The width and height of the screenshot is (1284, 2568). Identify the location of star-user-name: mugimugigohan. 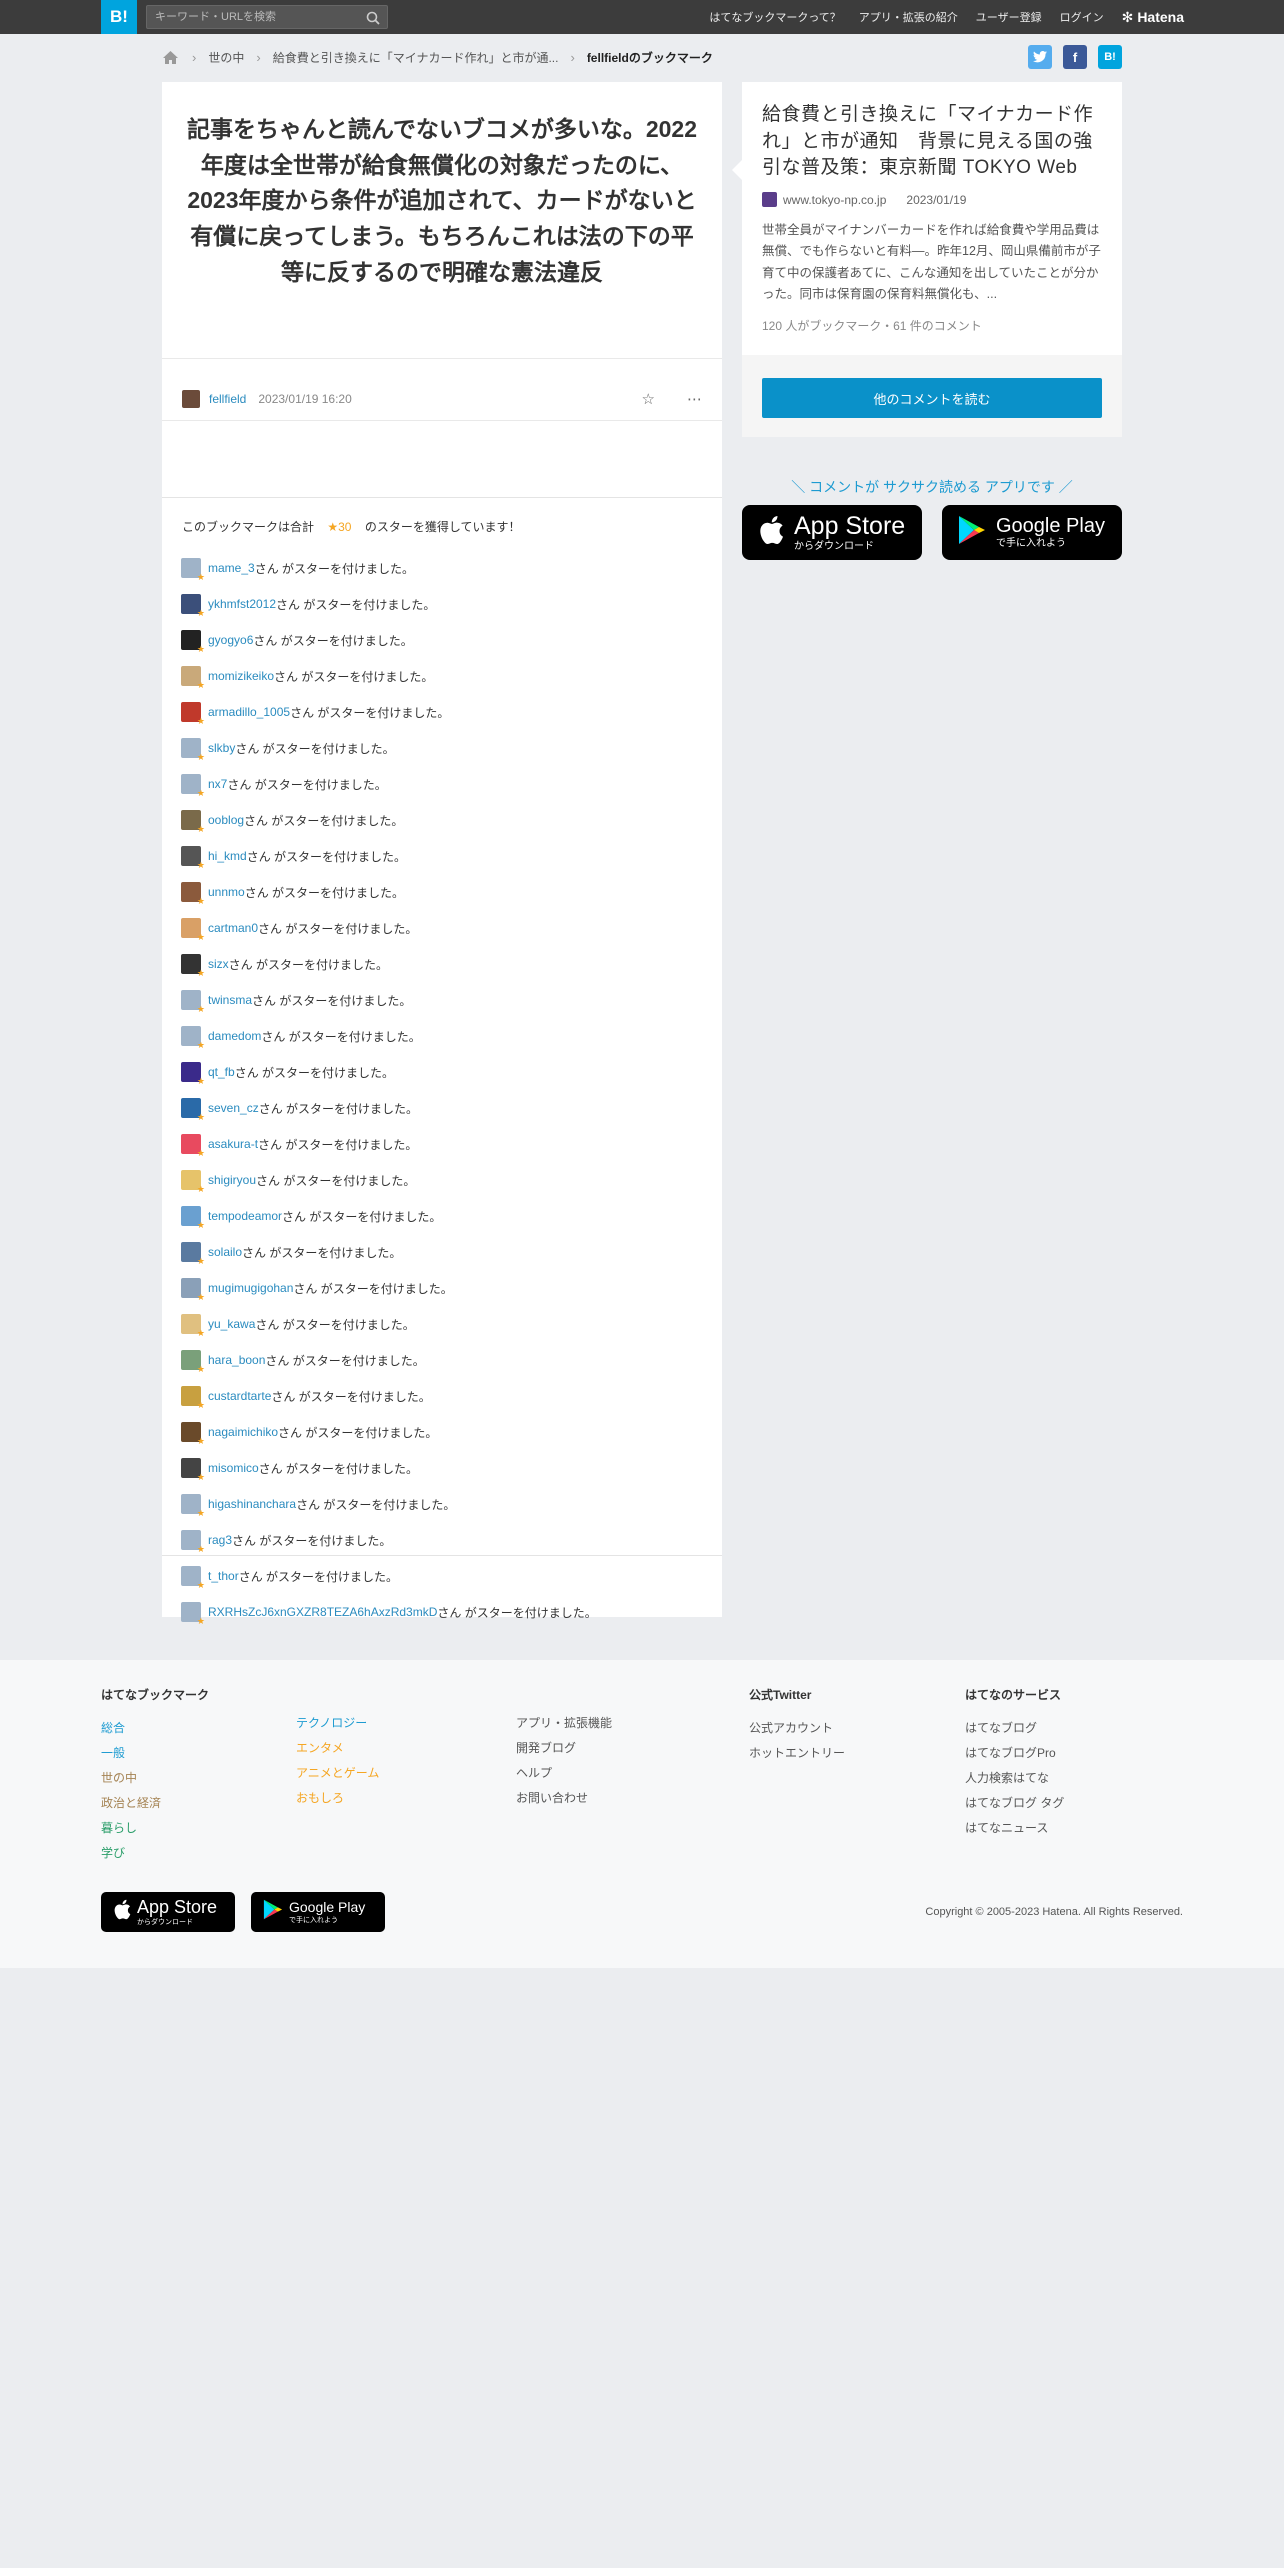
(250, 1288).